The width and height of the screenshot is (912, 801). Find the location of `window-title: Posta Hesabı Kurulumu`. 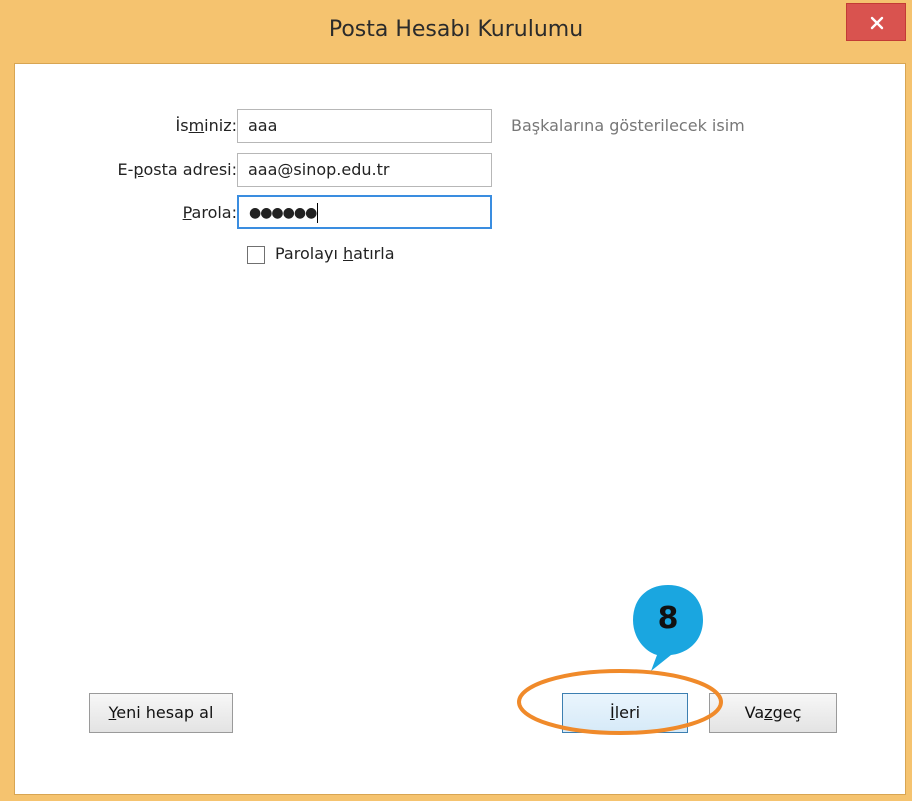

window-title: Posta Hesabı Kurulumu is located at coordinates (456, 29).